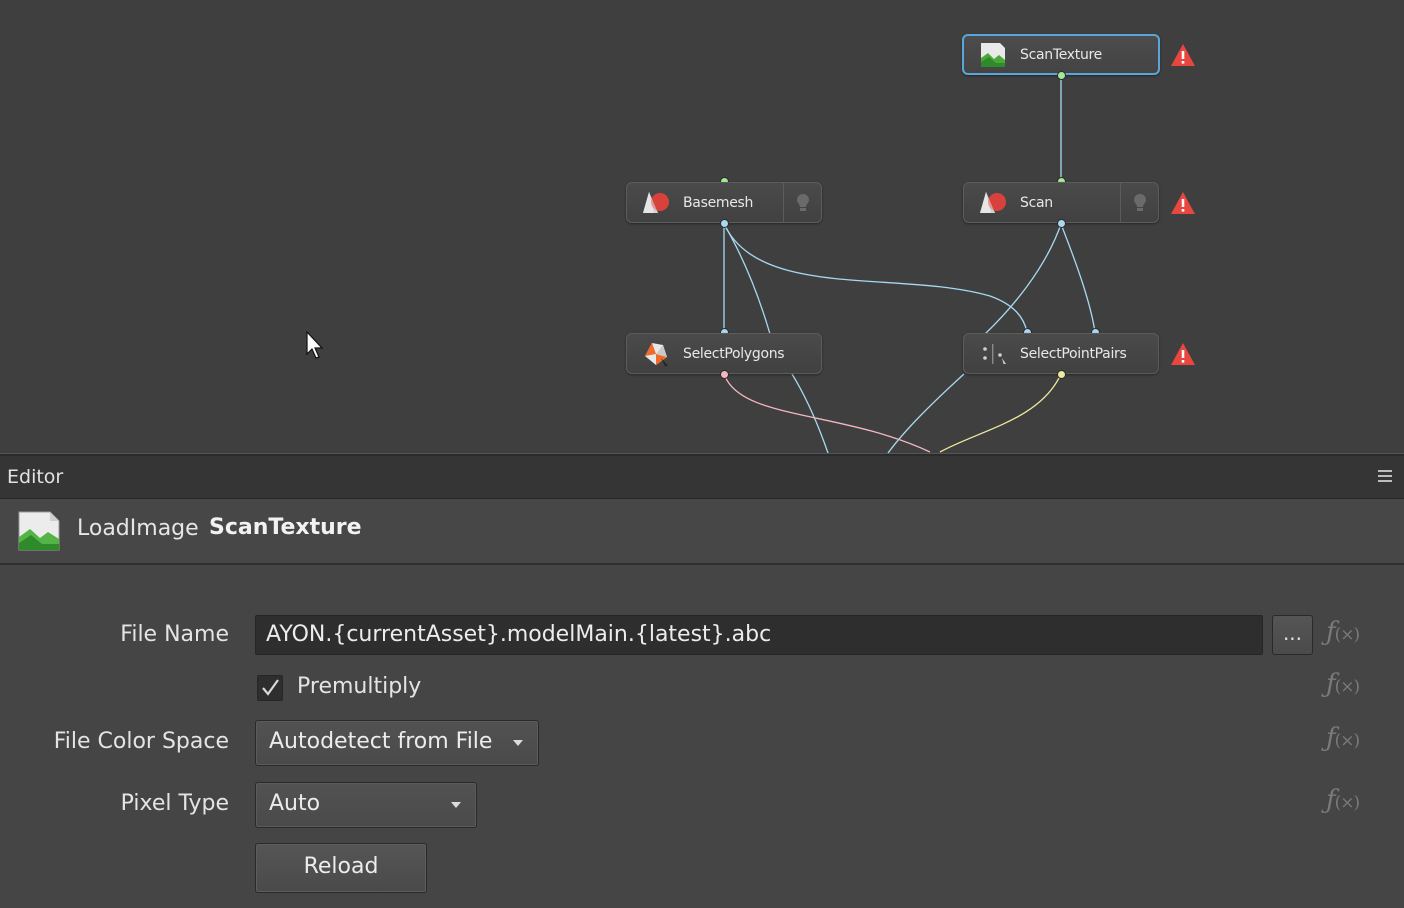 Image resolution: width=1404 pixels, height=908 pixels. What do you see at coordinates (138, 528) in the screenshot?
I see `node-type: LoadImage` at bounding box center [138, 528].